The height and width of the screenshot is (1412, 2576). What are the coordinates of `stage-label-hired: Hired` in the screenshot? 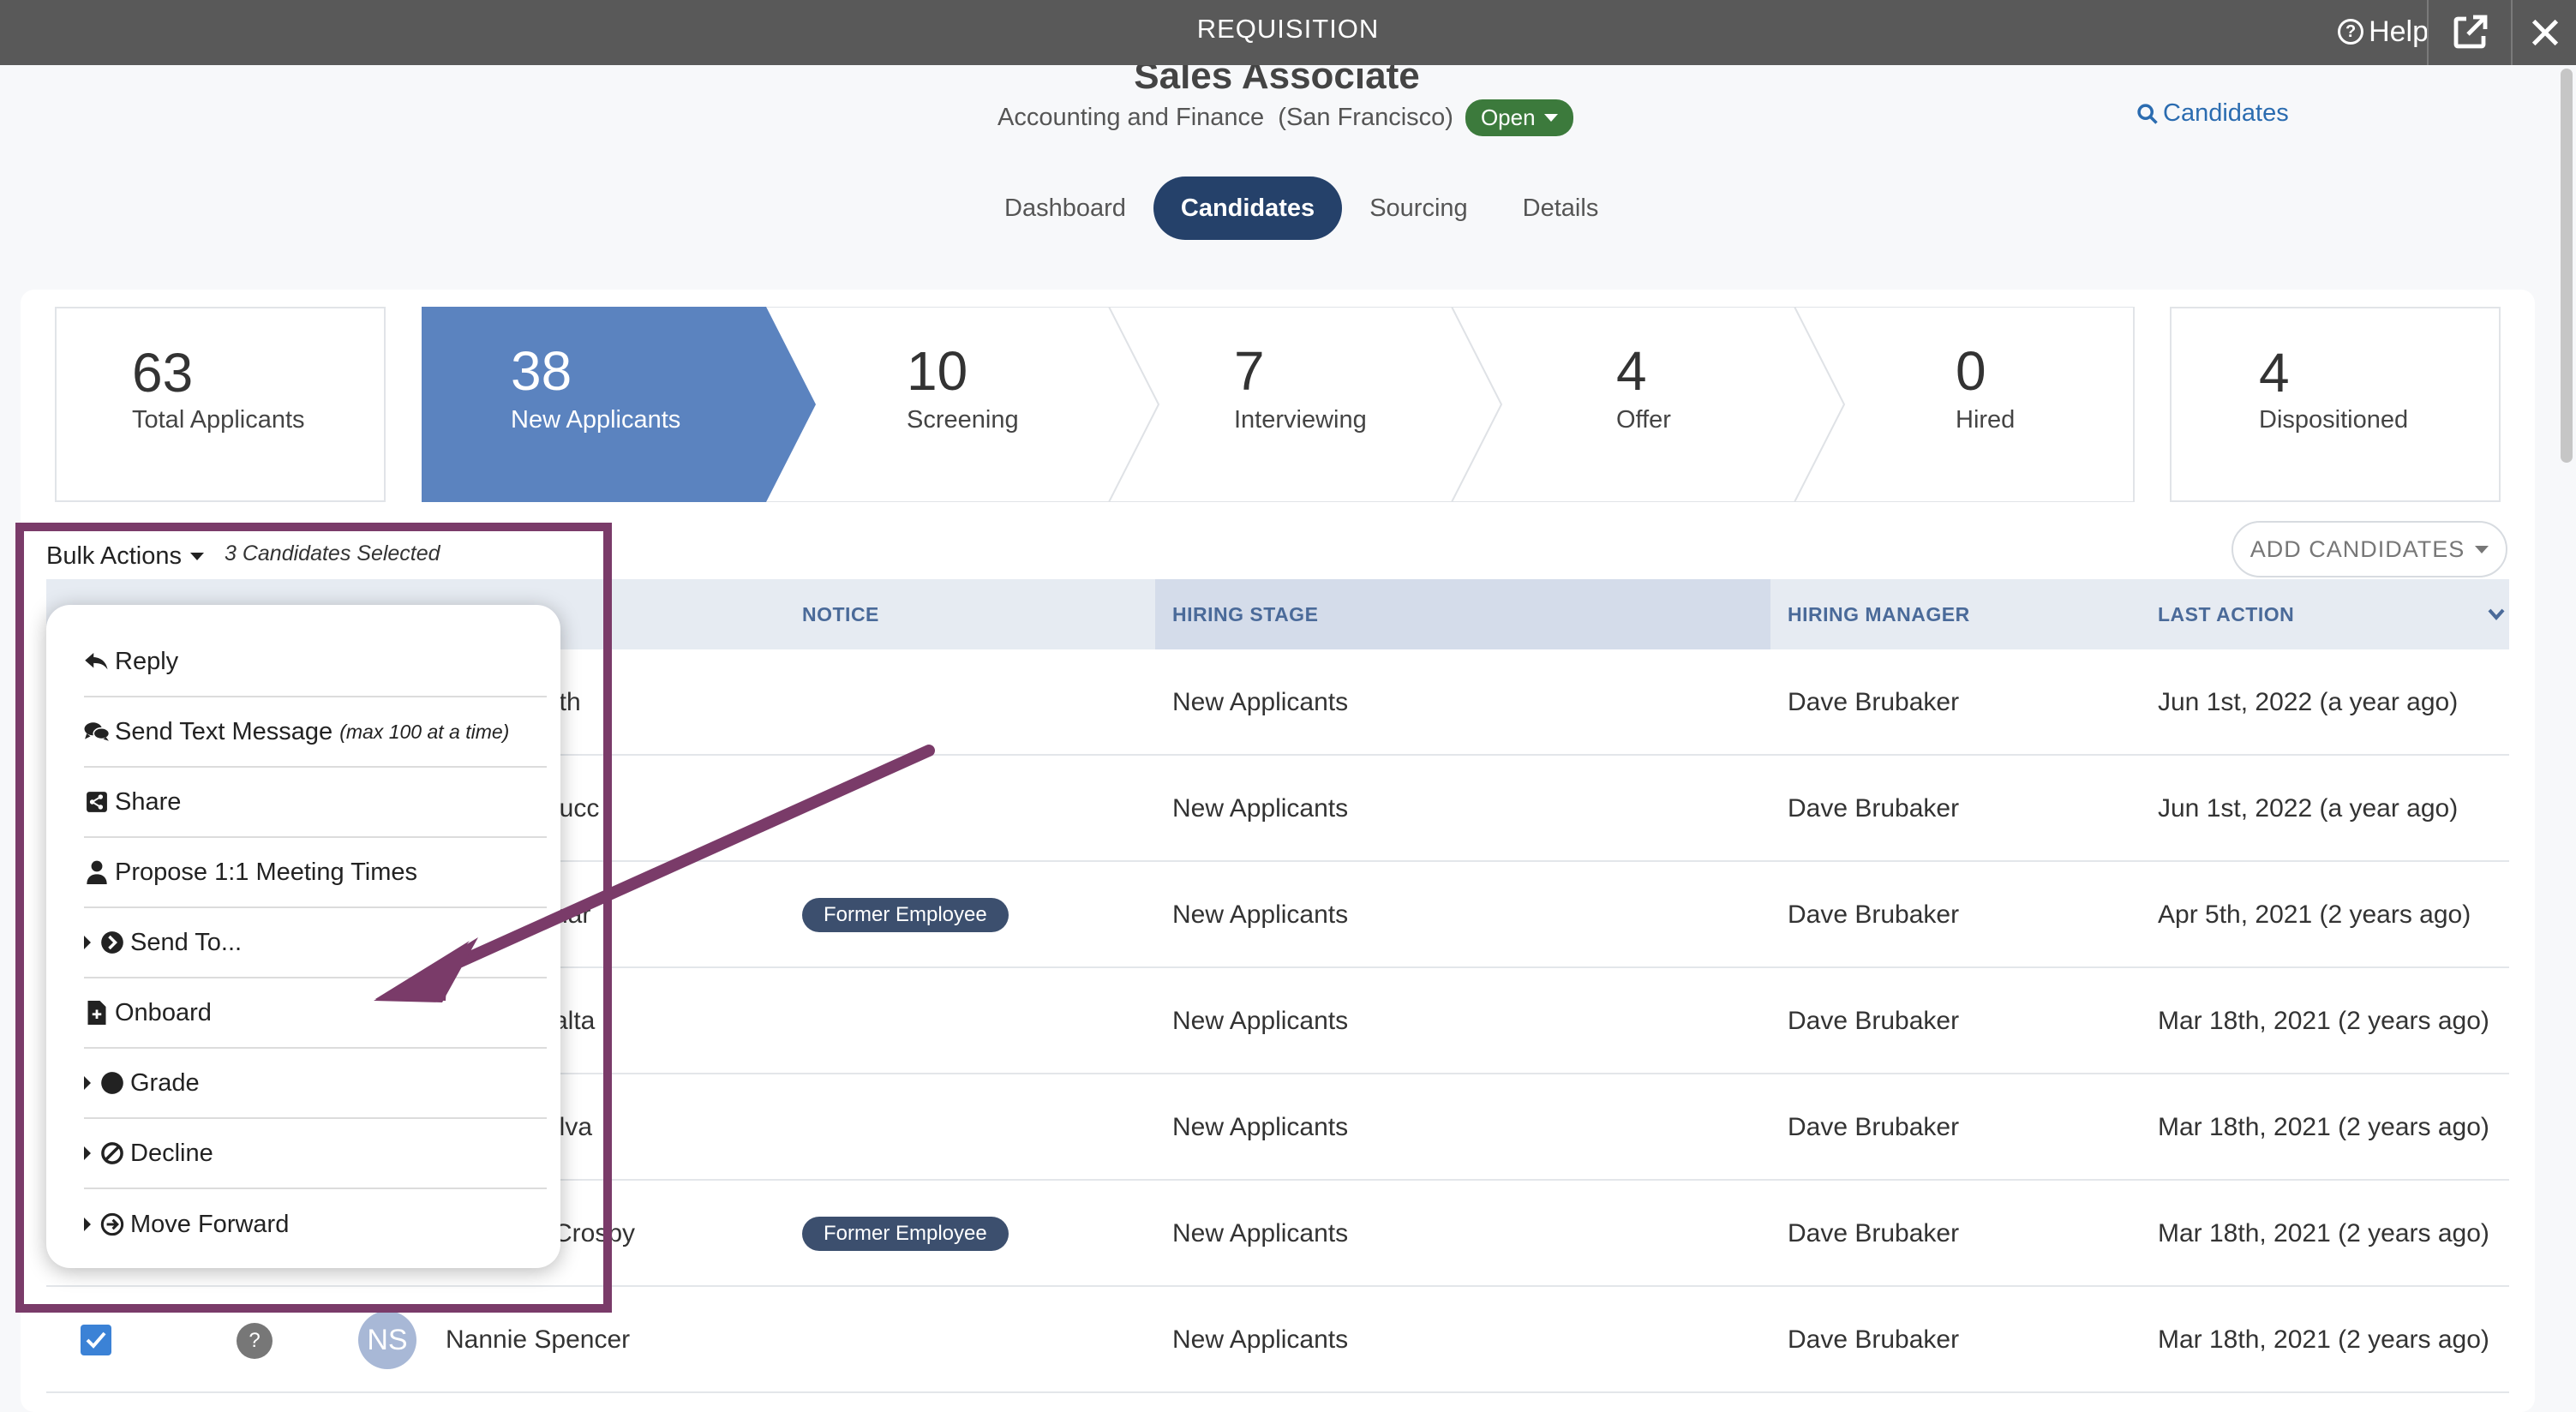 It's located at (1986, 420).